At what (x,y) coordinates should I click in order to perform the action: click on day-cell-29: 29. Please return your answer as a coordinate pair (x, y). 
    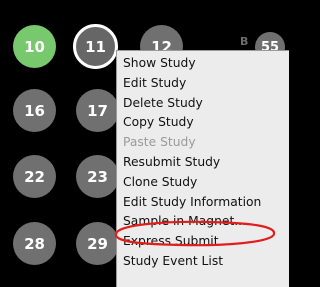
    Looking at the image, I should click on (97, 243).